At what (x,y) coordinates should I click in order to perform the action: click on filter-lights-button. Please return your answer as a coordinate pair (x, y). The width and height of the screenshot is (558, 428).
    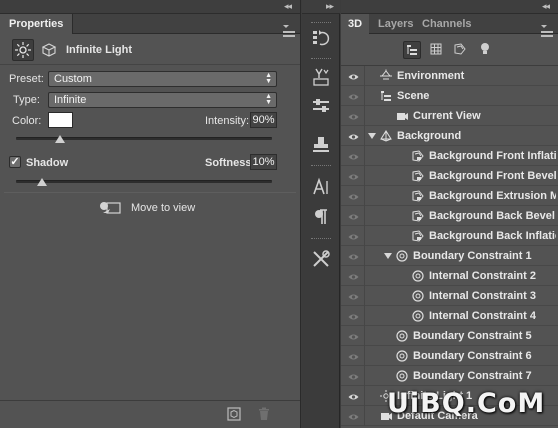
    Looking at the image, I should click on (486, 50).